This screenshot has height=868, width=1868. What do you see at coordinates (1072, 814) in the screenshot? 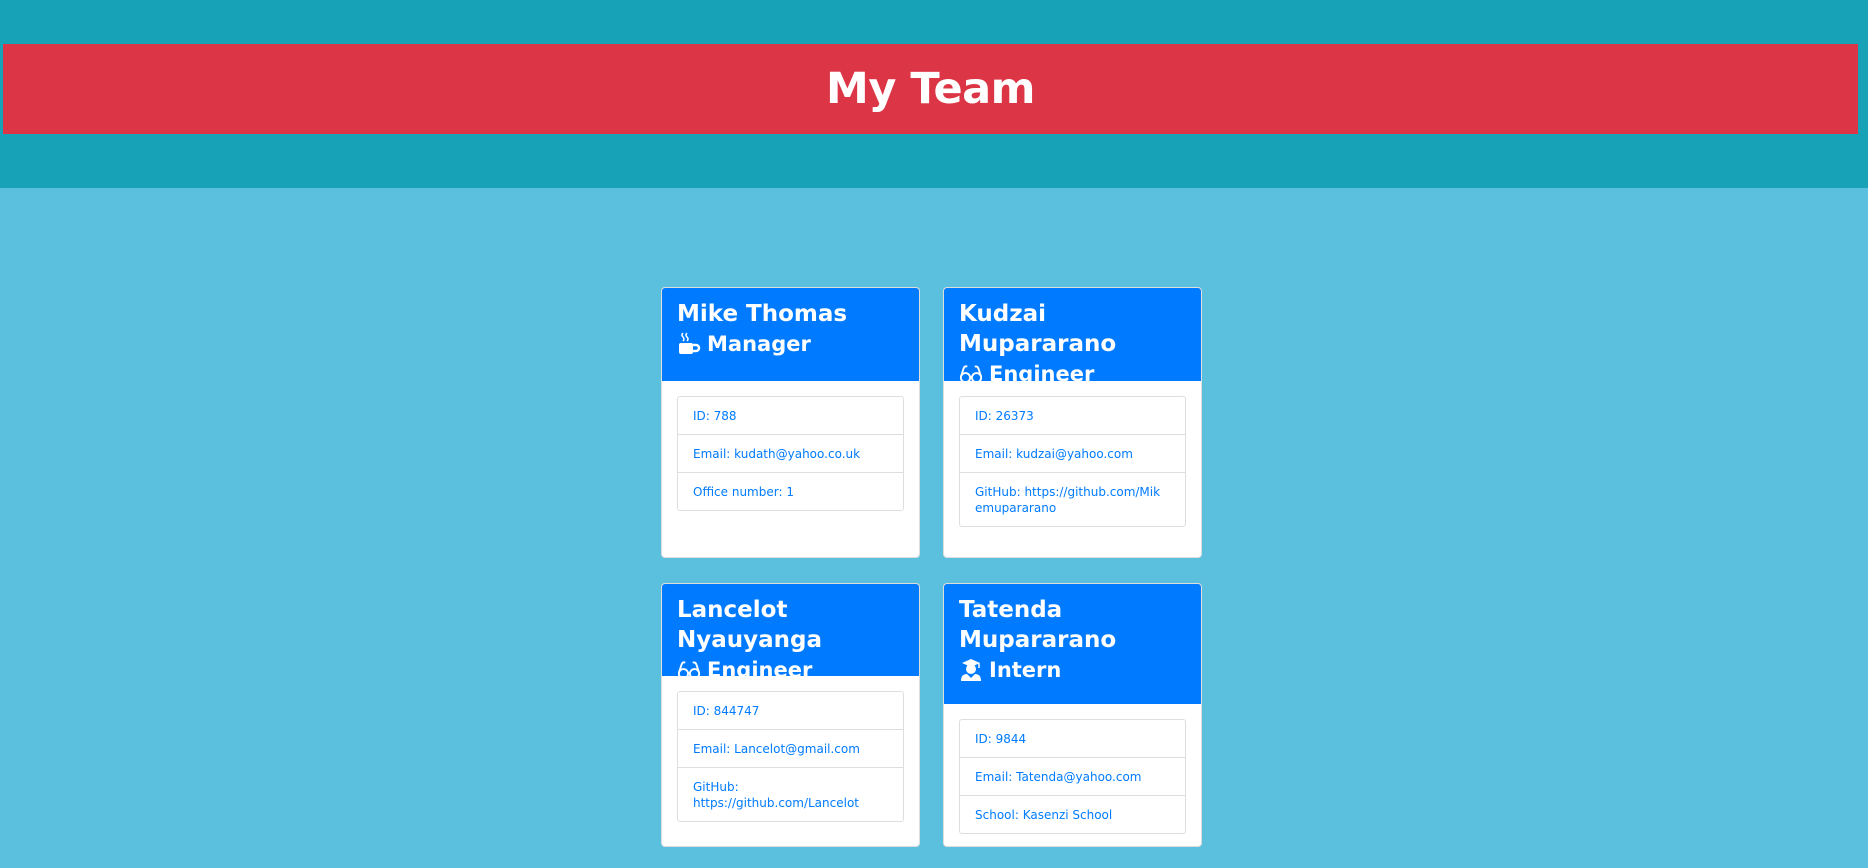
I see `detail-school: School: Kasenzi School` at bounding box center [1072, 814].